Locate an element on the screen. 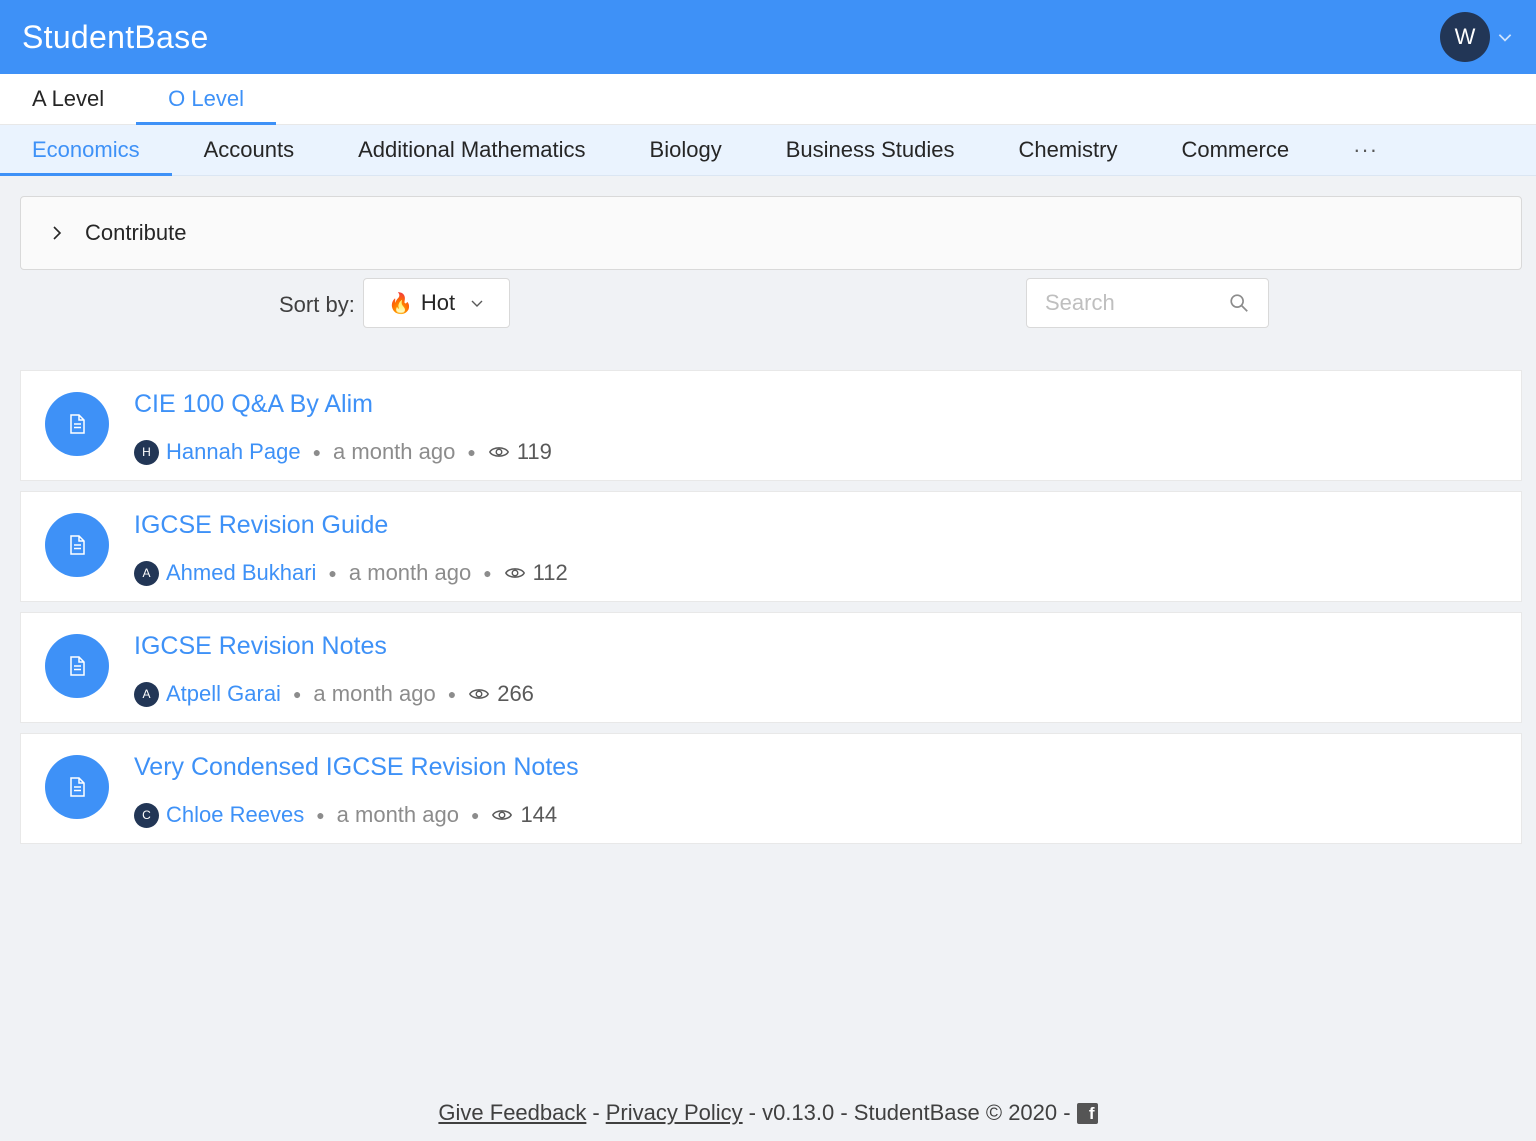 The image size is (1536, 1141). sort-label: Sort by: is located at coordinates (317, 304).